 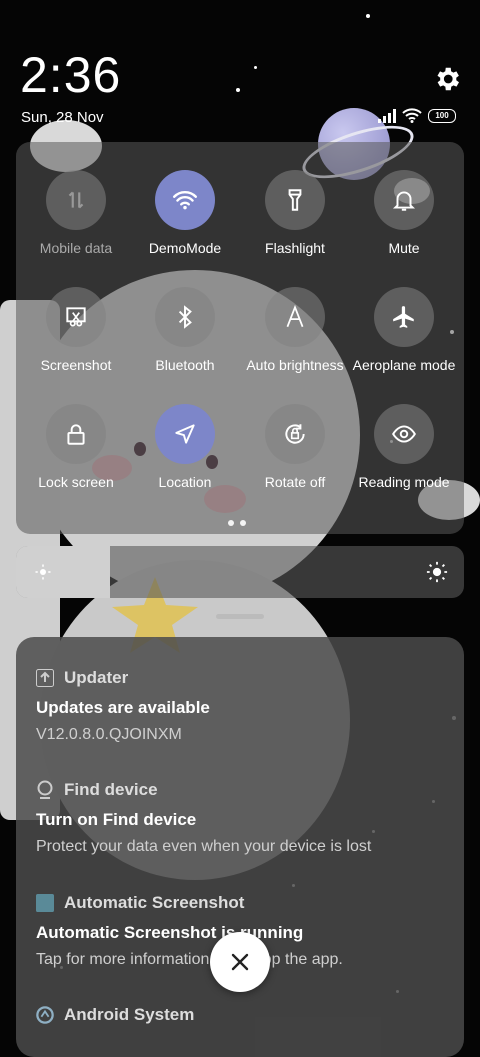 I want to click on notification-app-name: Android System, so click(x=129, y=1014).